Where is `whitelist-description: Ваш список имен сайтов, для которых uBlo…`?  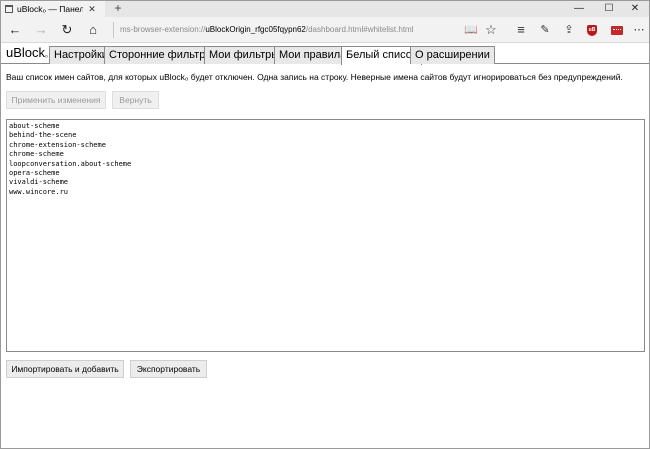 whitelist-description: Ваш список имен сайтов, для которых uBlo… is located at coordinates (314, 77).